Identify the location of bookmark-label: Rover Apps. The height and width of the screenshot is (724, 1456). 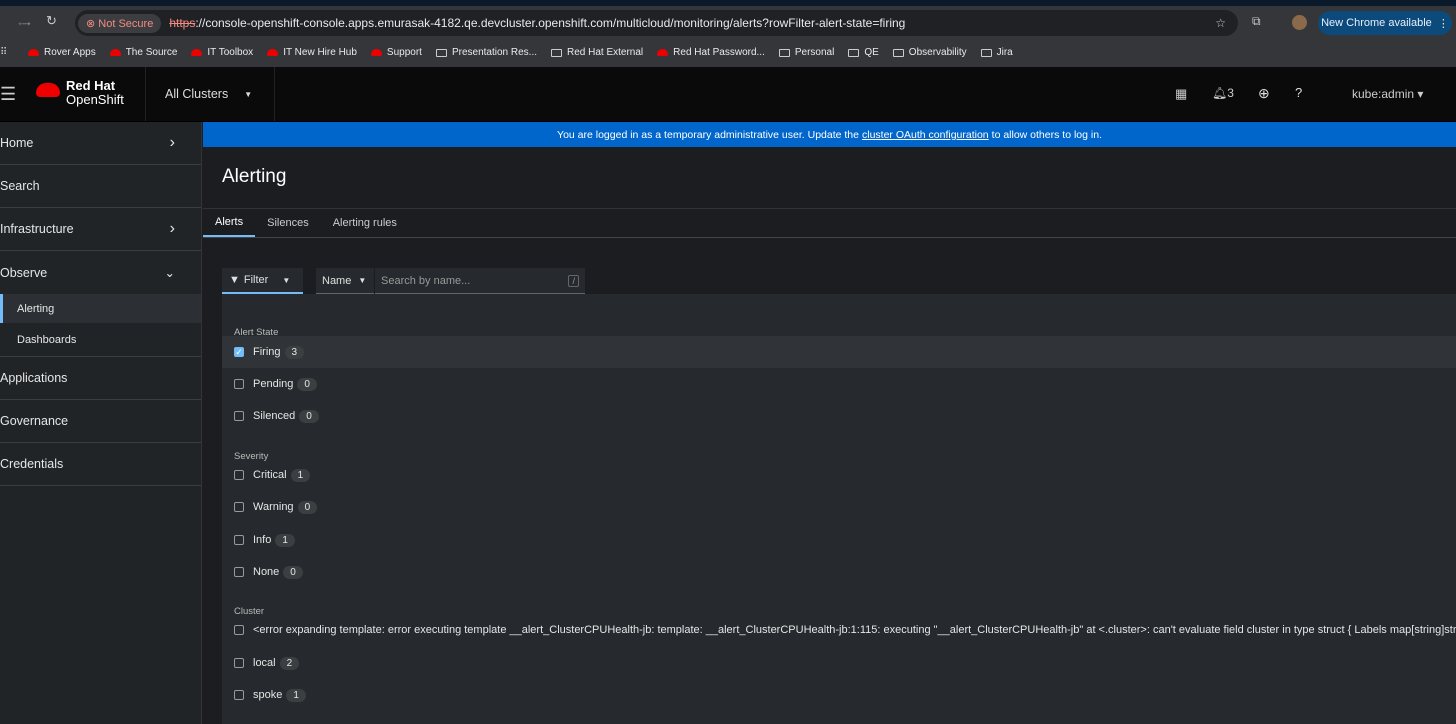
(70, 52).